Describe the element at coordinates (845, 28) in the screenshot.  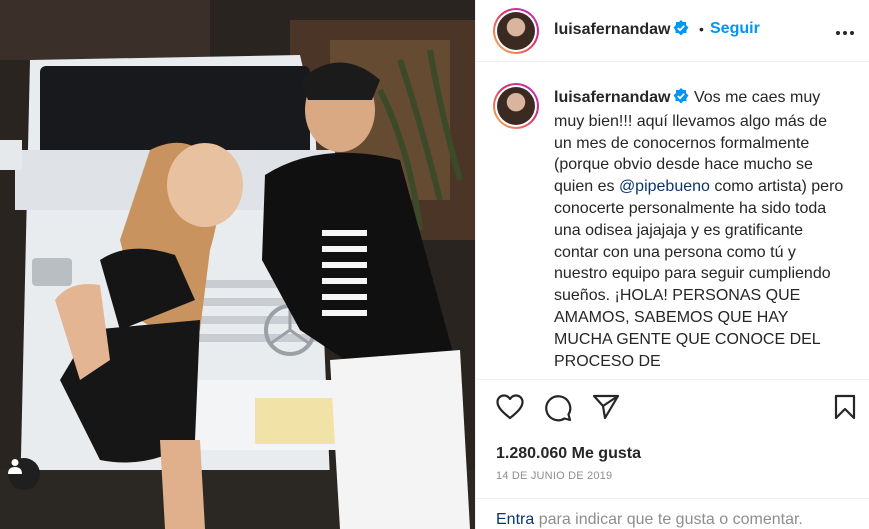
I see `more-options-icon` at that location.